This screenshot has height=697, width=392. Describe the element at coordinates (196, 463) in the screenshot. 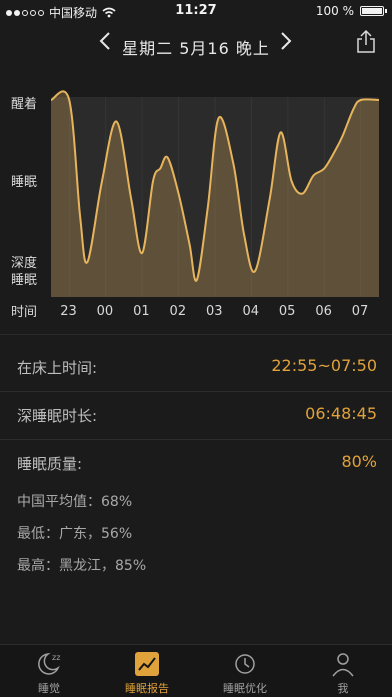

I see `quality-row: 睡眠质量: 80%` at that location.